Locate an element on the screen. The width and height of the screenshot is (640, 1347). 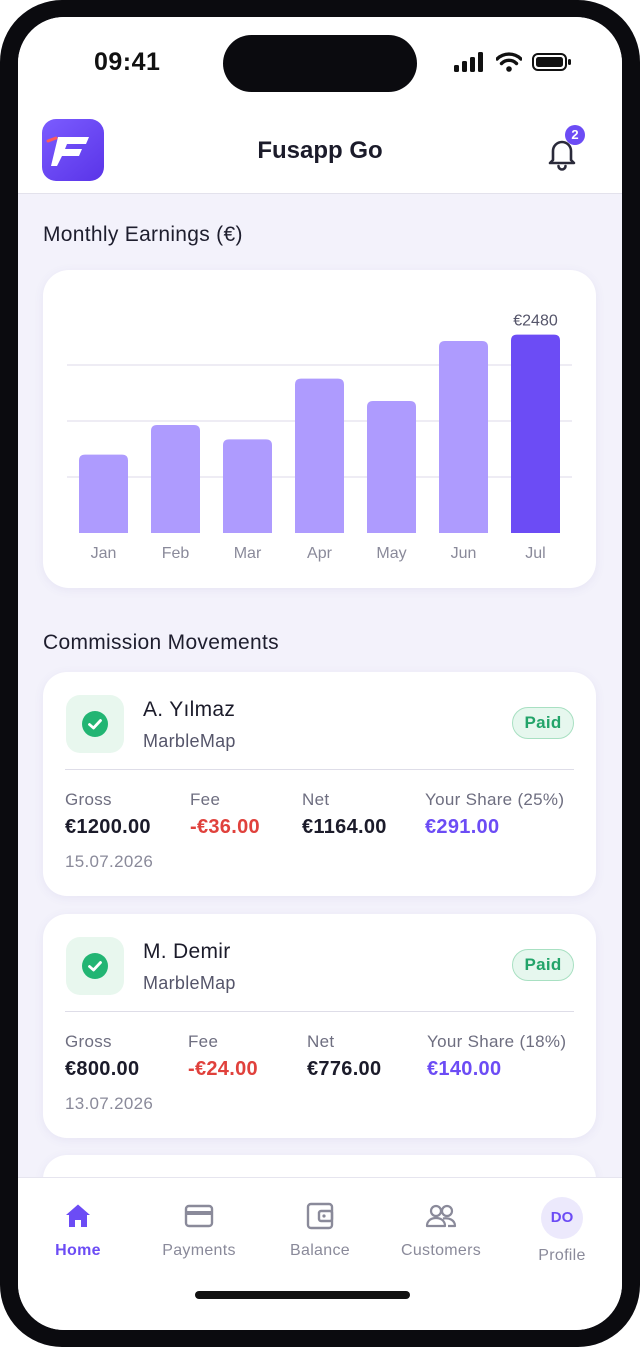
battery-icon is located at coordinates (551, 62).